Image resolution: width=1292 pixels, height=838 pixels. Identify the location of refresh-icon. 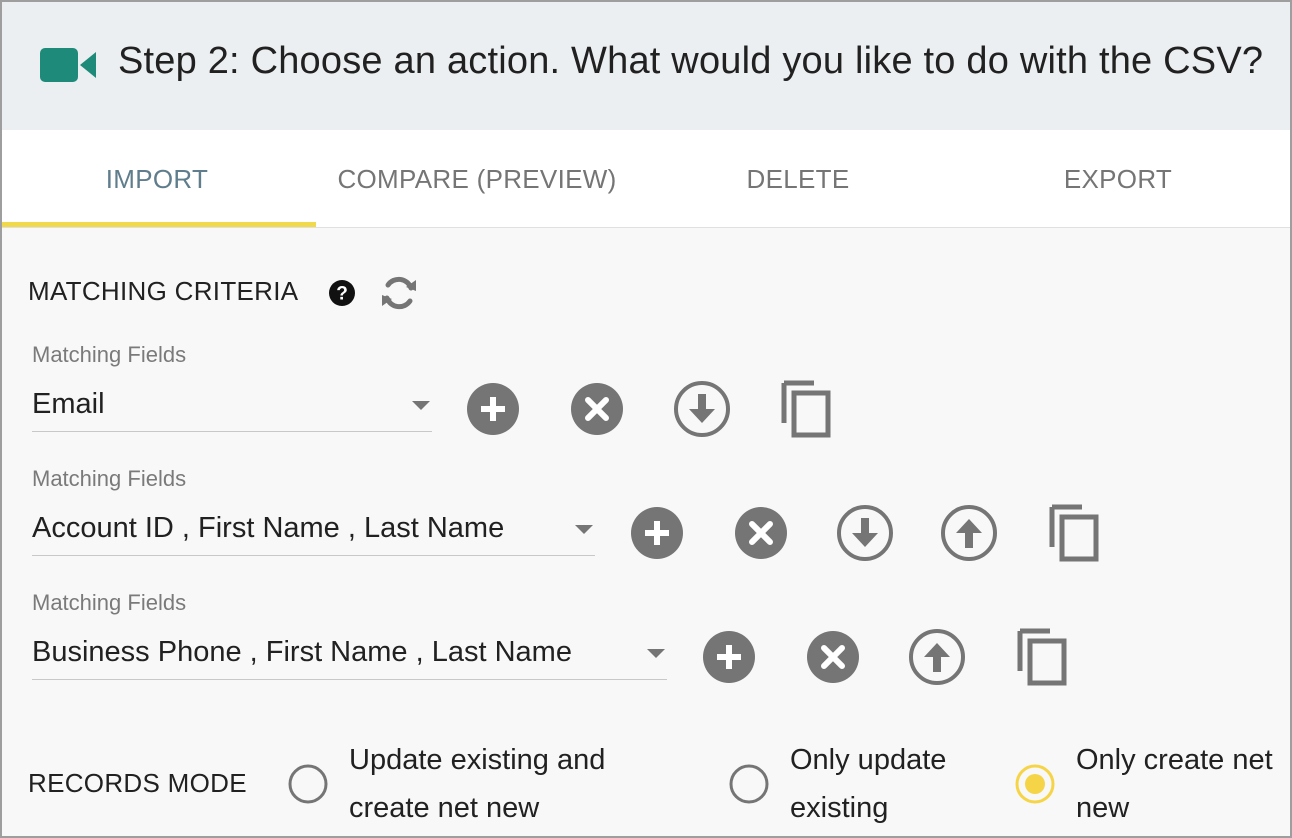
(399, 293).